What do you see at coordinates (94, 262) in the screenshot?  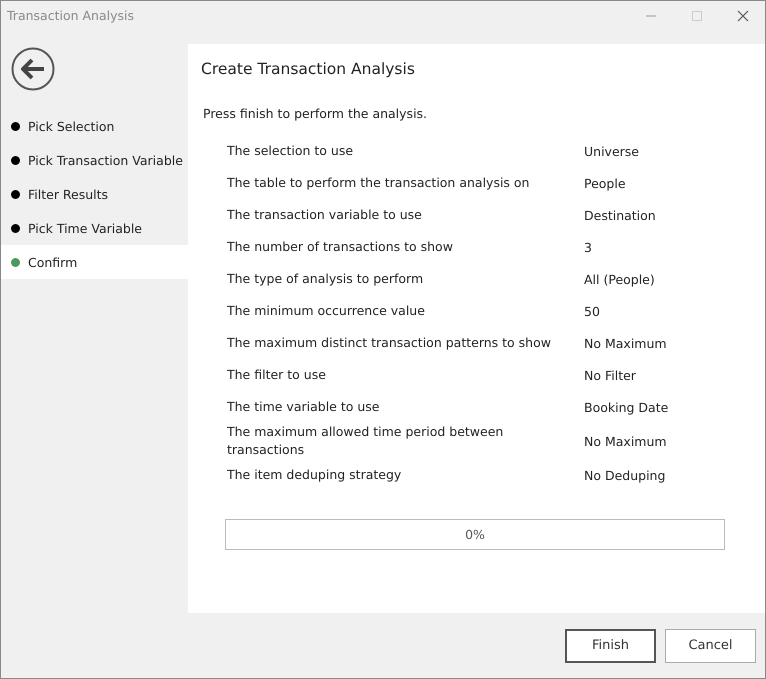 I see `step-item: Confirm` at bounding box center [94, 262].